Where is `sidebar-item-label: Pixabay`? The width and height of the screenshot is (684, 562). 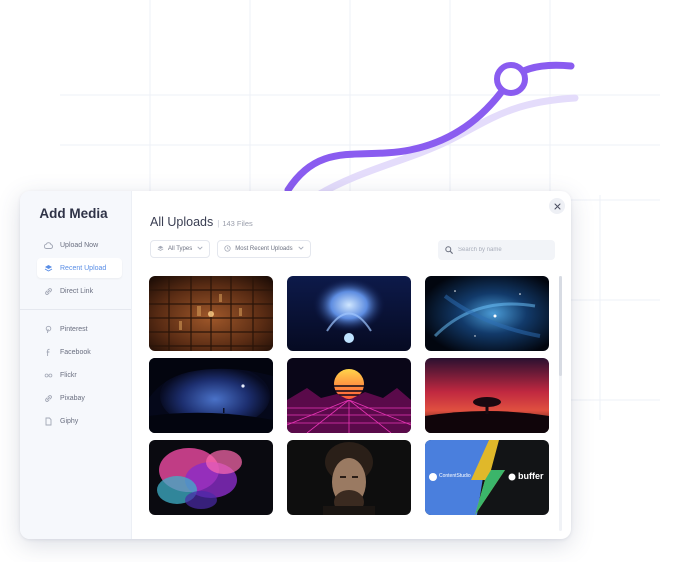 sidebar-item-label: Pixabay is located at coordinates (72, 398).